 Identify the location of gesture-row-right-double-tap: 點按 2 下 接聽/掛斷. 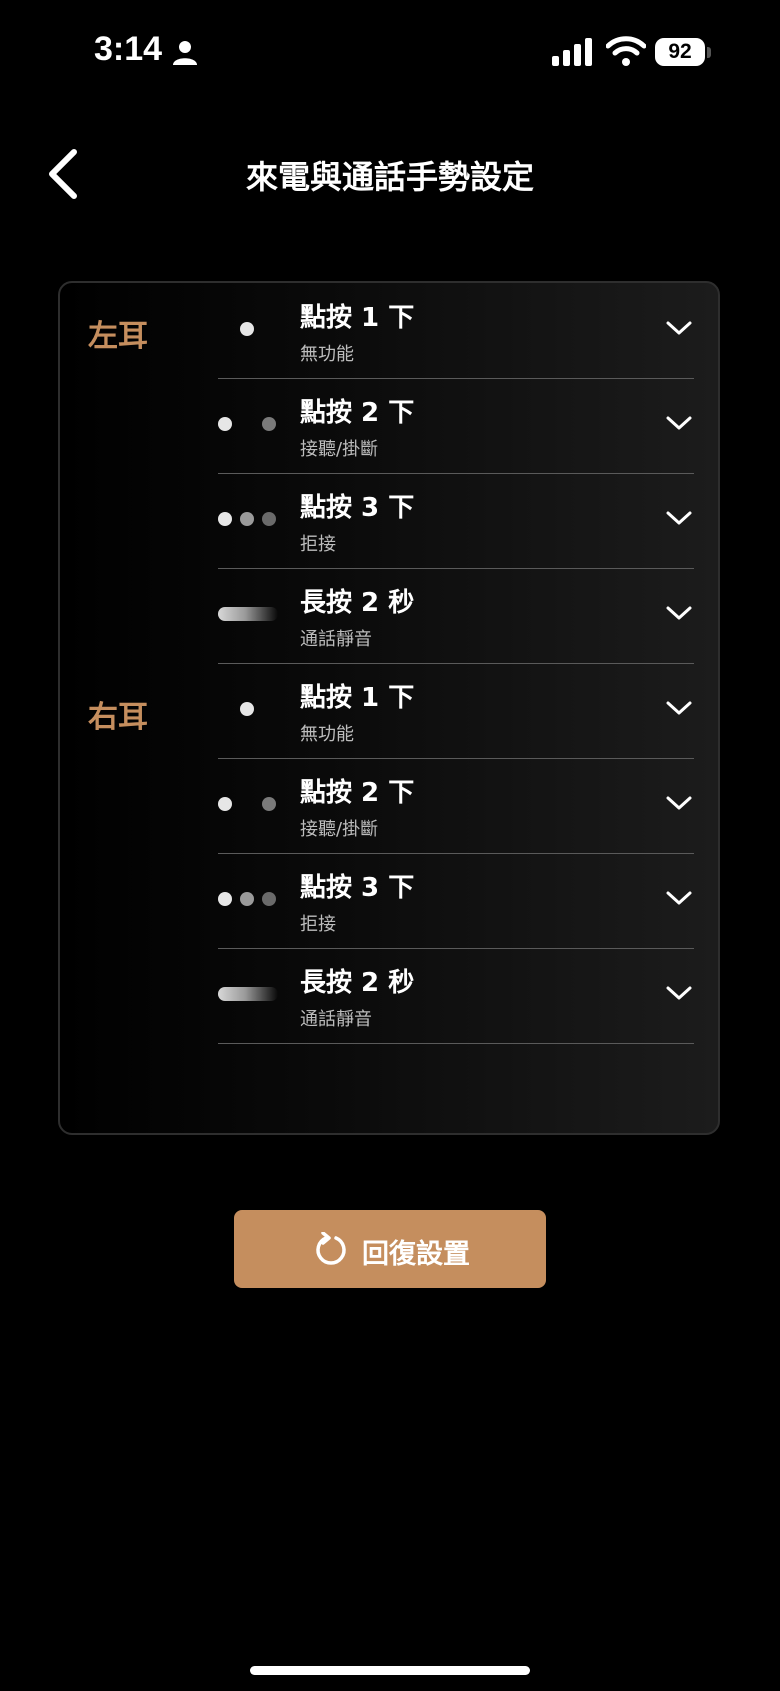
(456, 806).